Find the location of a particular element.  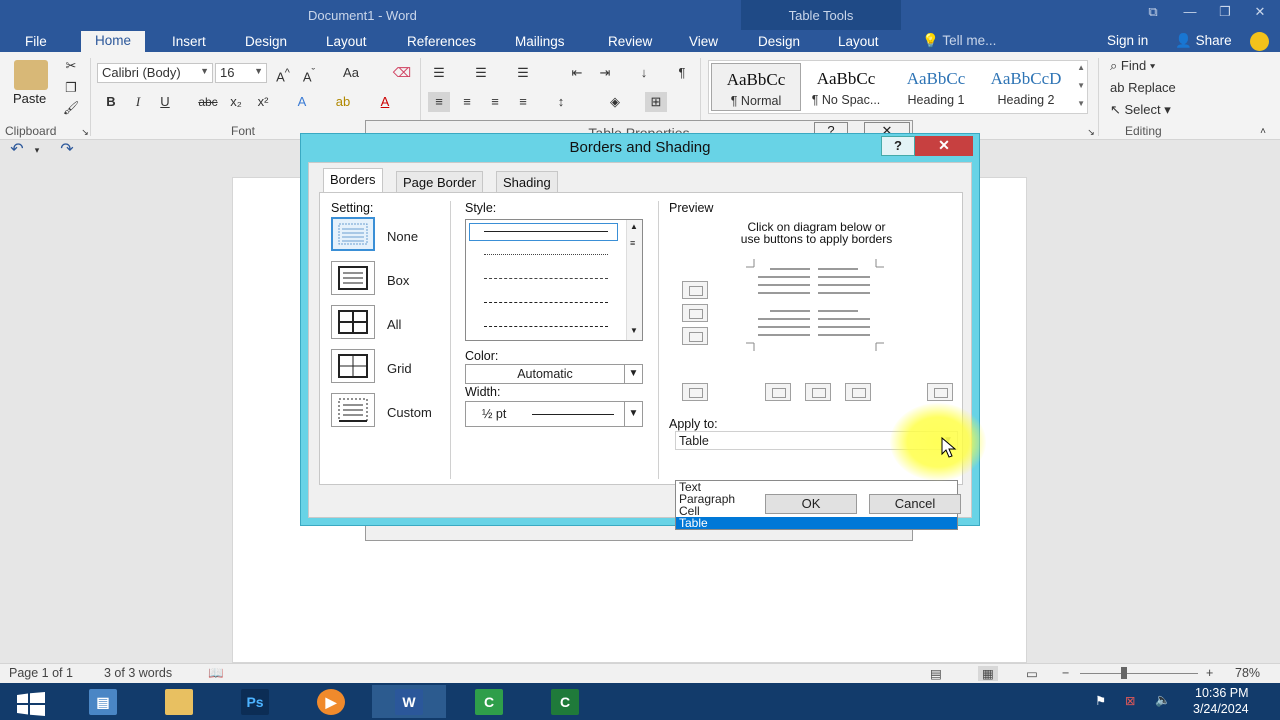

align-center-icon: ≡ is located at coordinates (467, 102).